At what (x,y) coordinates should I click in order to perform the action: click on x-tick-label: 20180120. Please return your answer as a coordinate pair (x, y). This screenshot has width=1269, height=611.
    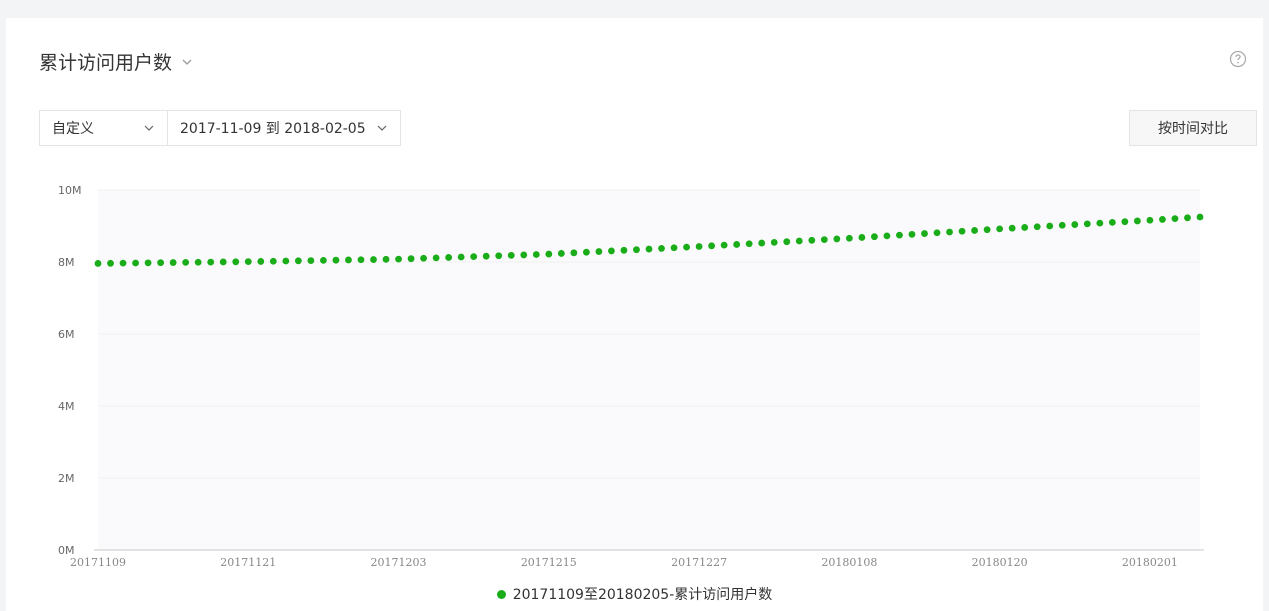
    Looking at the image, I should click on (1000, 562).